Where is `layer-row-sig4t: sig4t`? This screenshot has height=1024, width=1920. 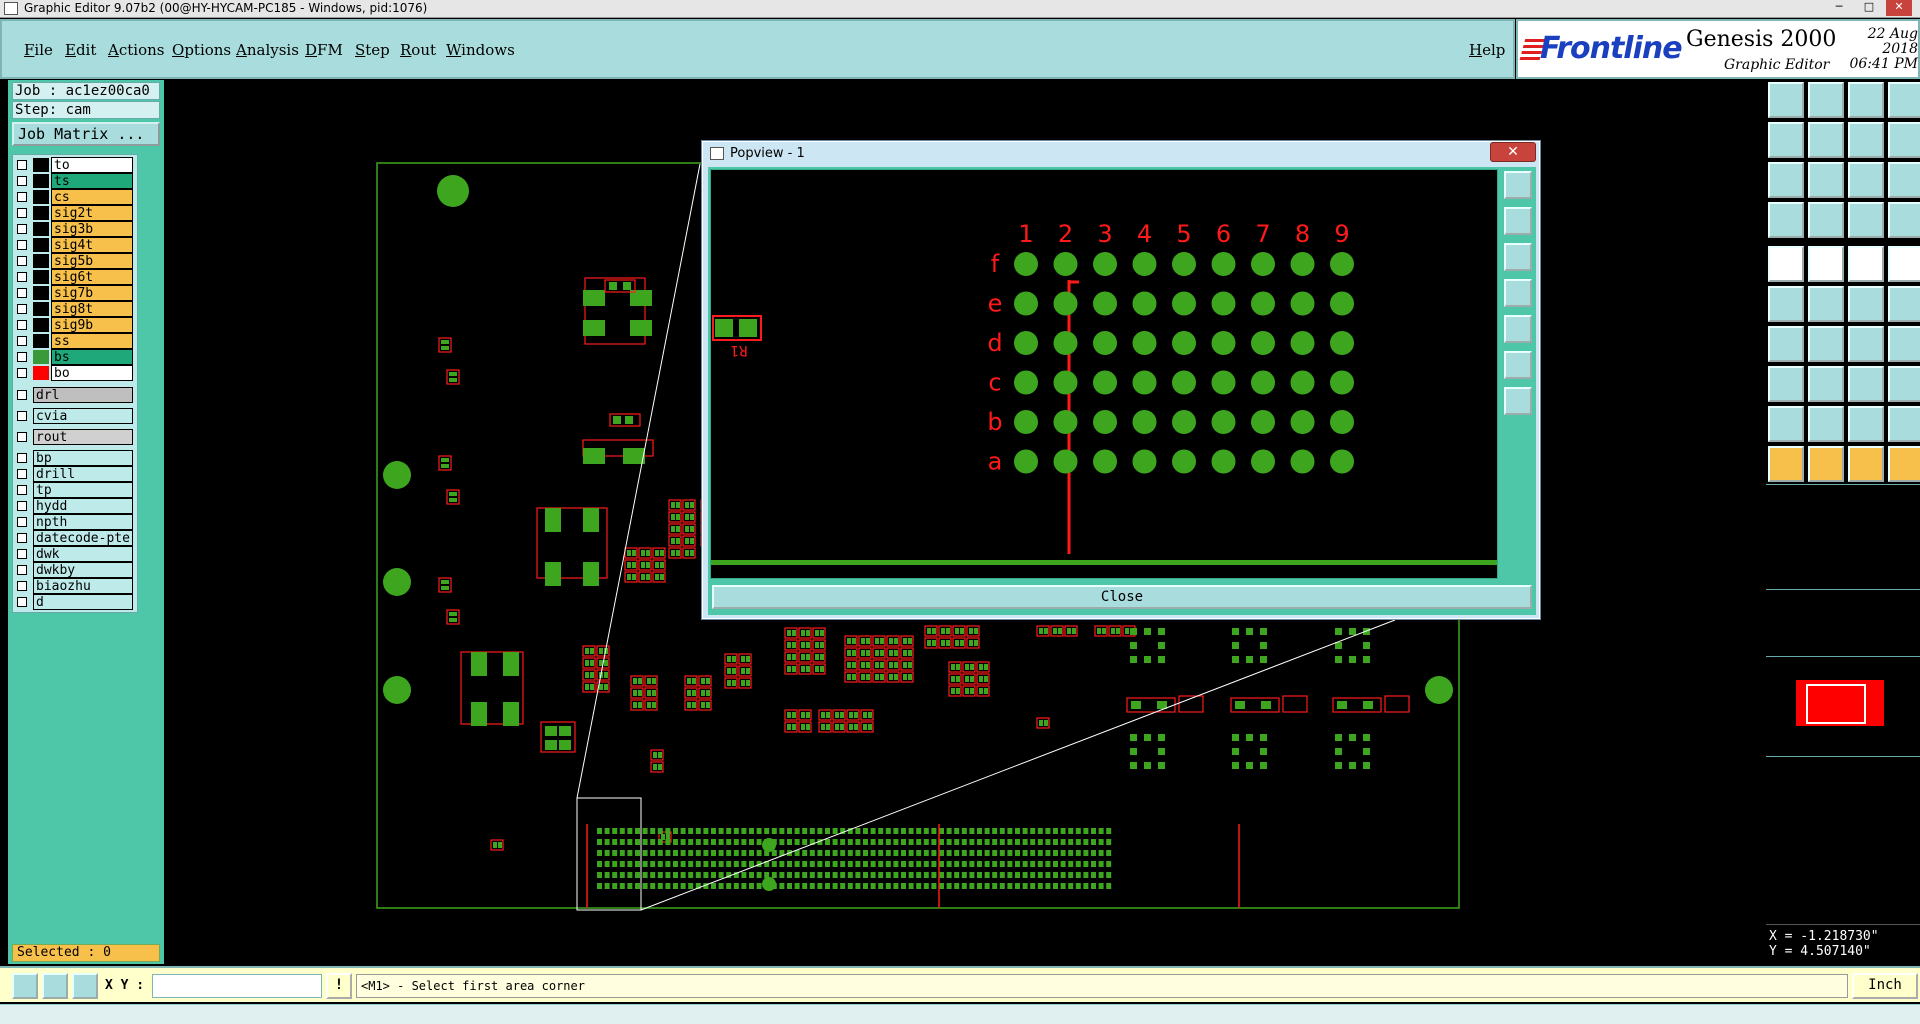 layer-row-sig4t: sig4t is located at coordinates (76, 245).